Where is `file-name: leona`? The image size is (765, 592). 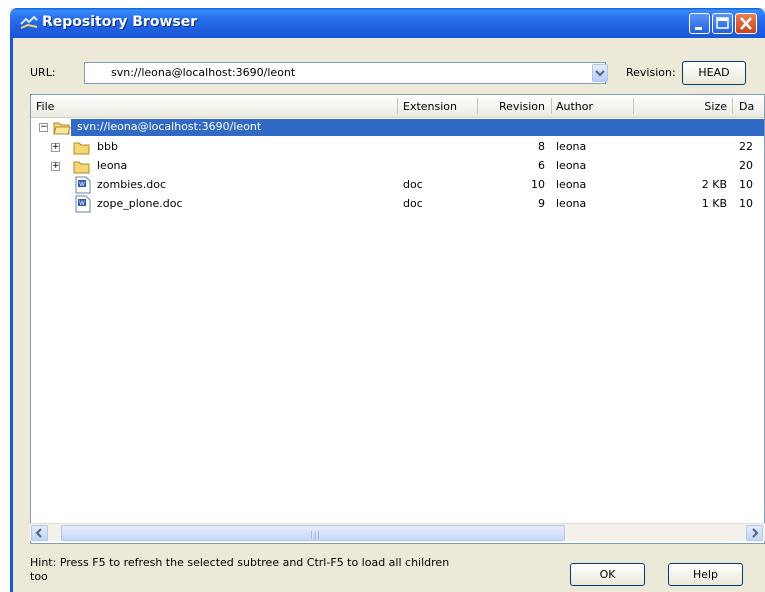
file-name: leona is located at coordinates (112, 165).